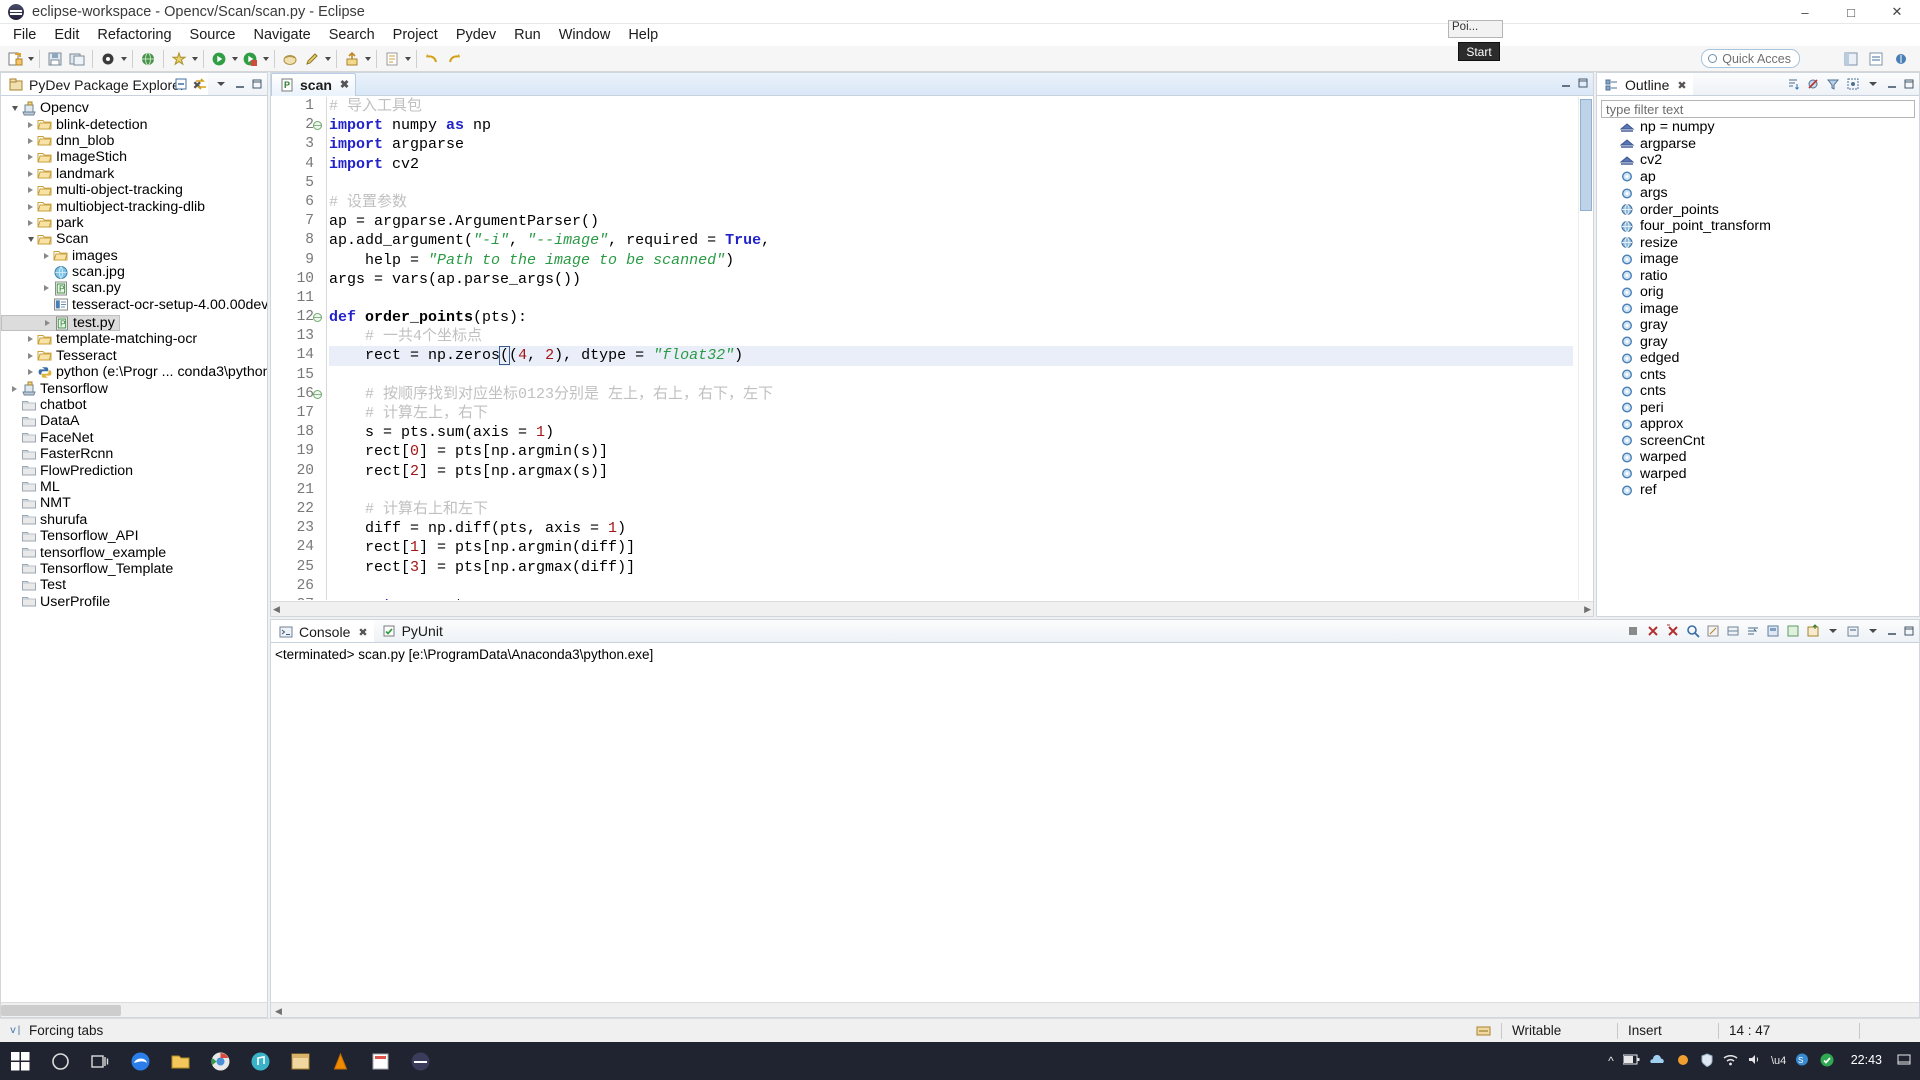 This screenshot has height=1080, width=1920. I want to click on ime-language-icon: \u4e2d, so click(1788, 1061).